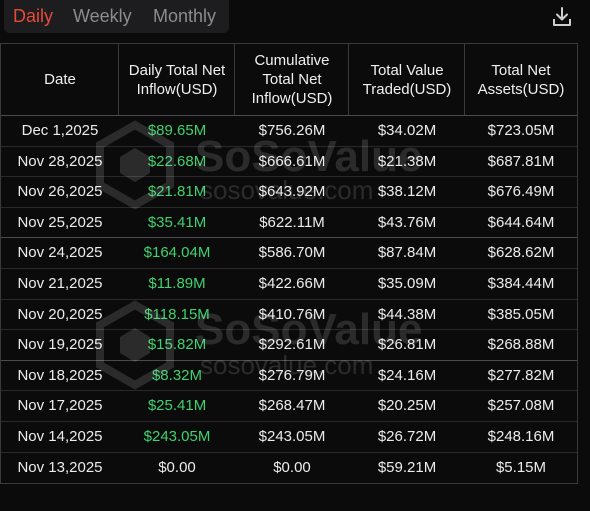 Image resolution: width=590 pixels, height=511 pixels. What do you see at coordinates (60, 345) in the screenshot?
I see `cell-date: Nov 19,2025` at bounding box center [60, 345].